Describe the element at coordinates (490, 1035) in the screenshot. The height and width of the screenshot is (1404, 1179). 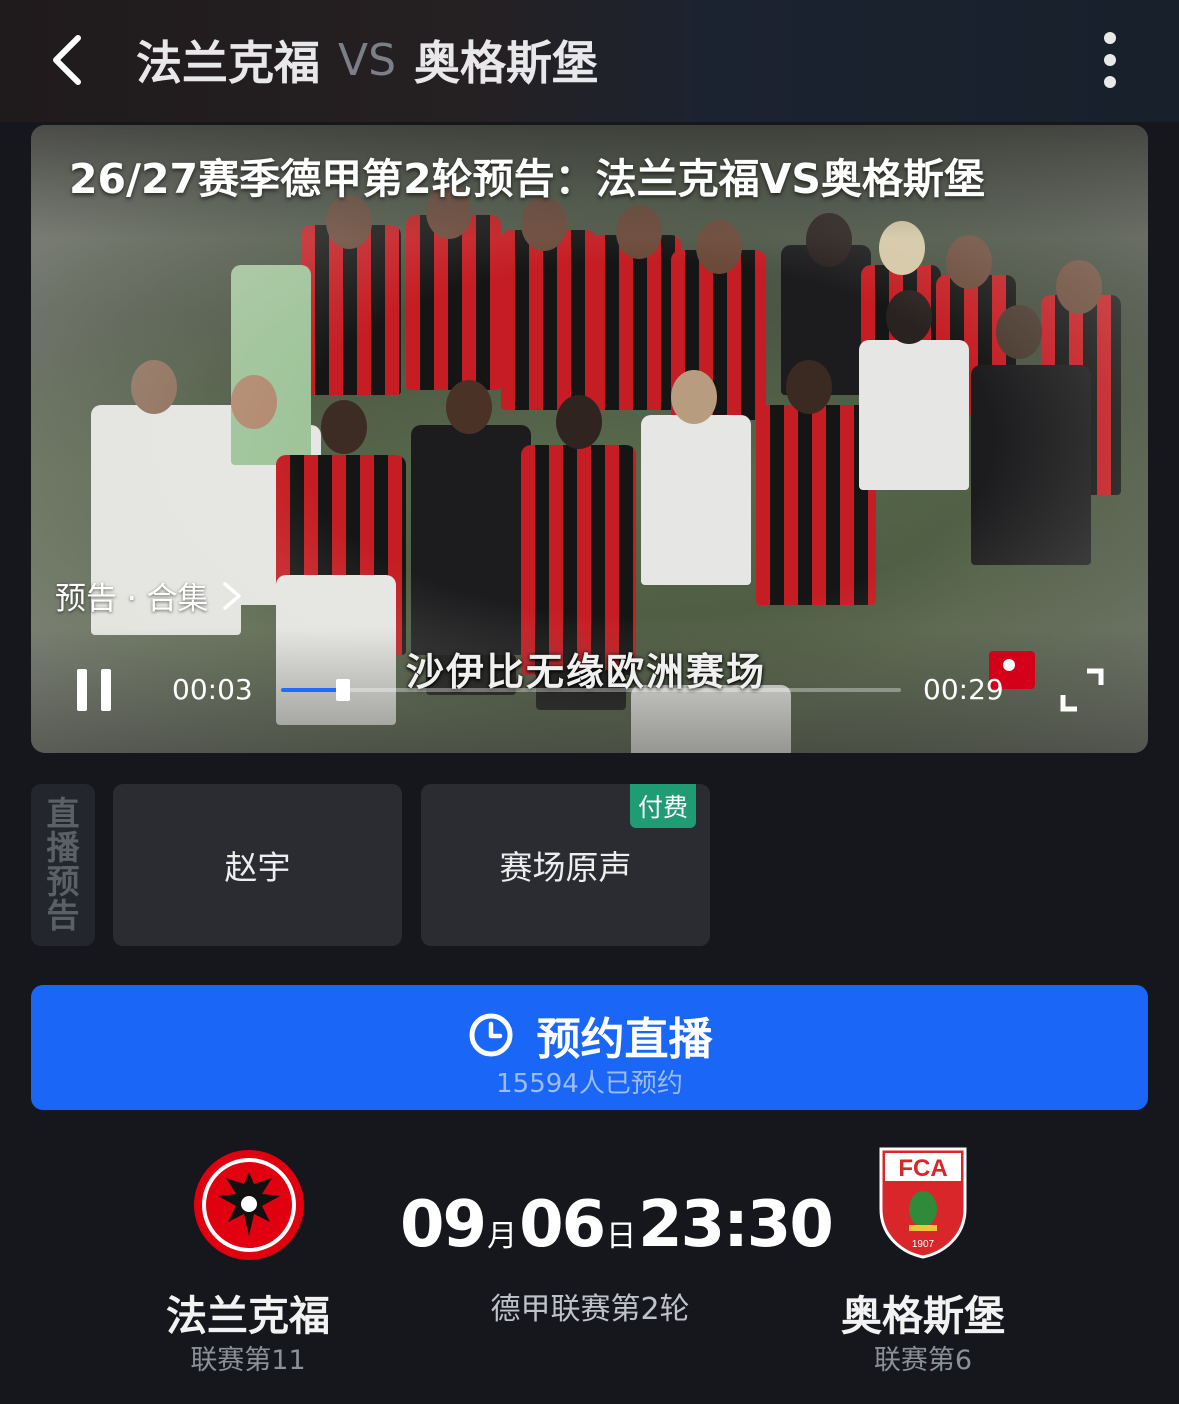
I see `clock-icon` at that location.